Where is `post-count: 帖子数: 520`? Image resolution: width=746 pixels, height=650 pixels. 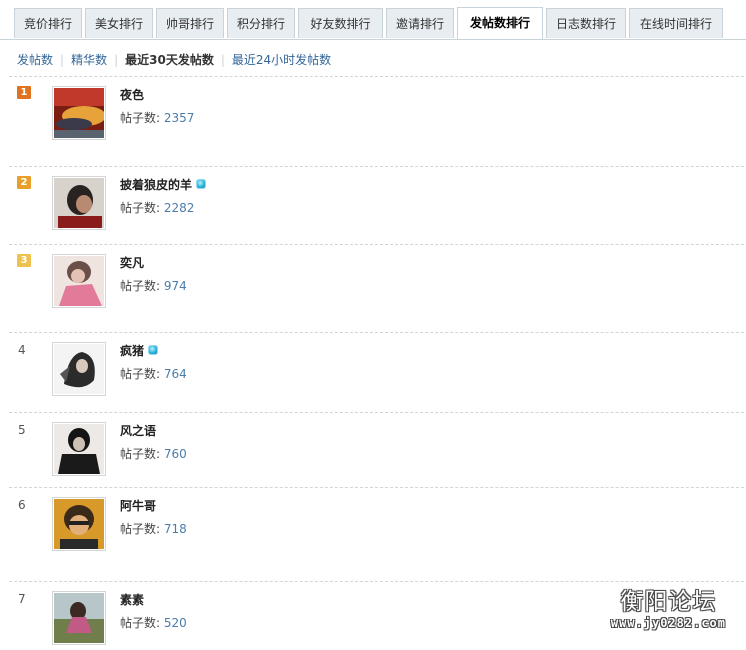
post-count: 帖子数: 520 is located at coordinates (153, 622).